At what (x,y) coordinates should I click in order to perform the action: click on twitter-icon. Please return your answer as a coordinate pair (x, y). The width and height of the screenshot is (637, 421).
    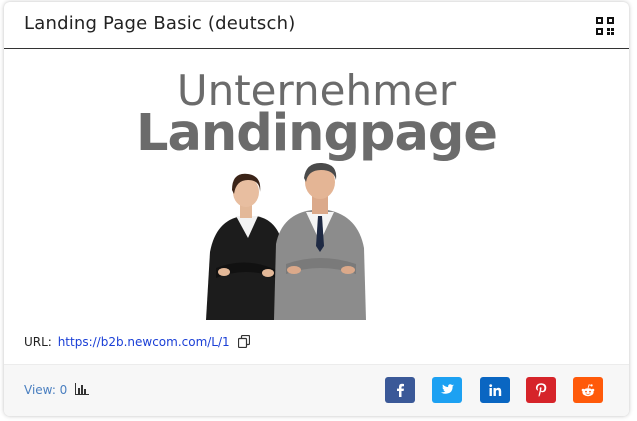
    Looking at the image, I should click on (447, 389).